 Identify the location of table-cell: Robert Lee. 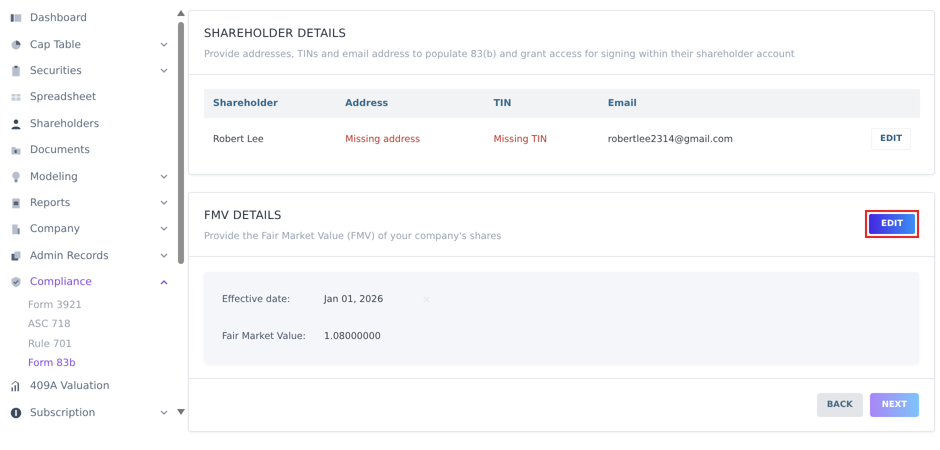
(270, 139).